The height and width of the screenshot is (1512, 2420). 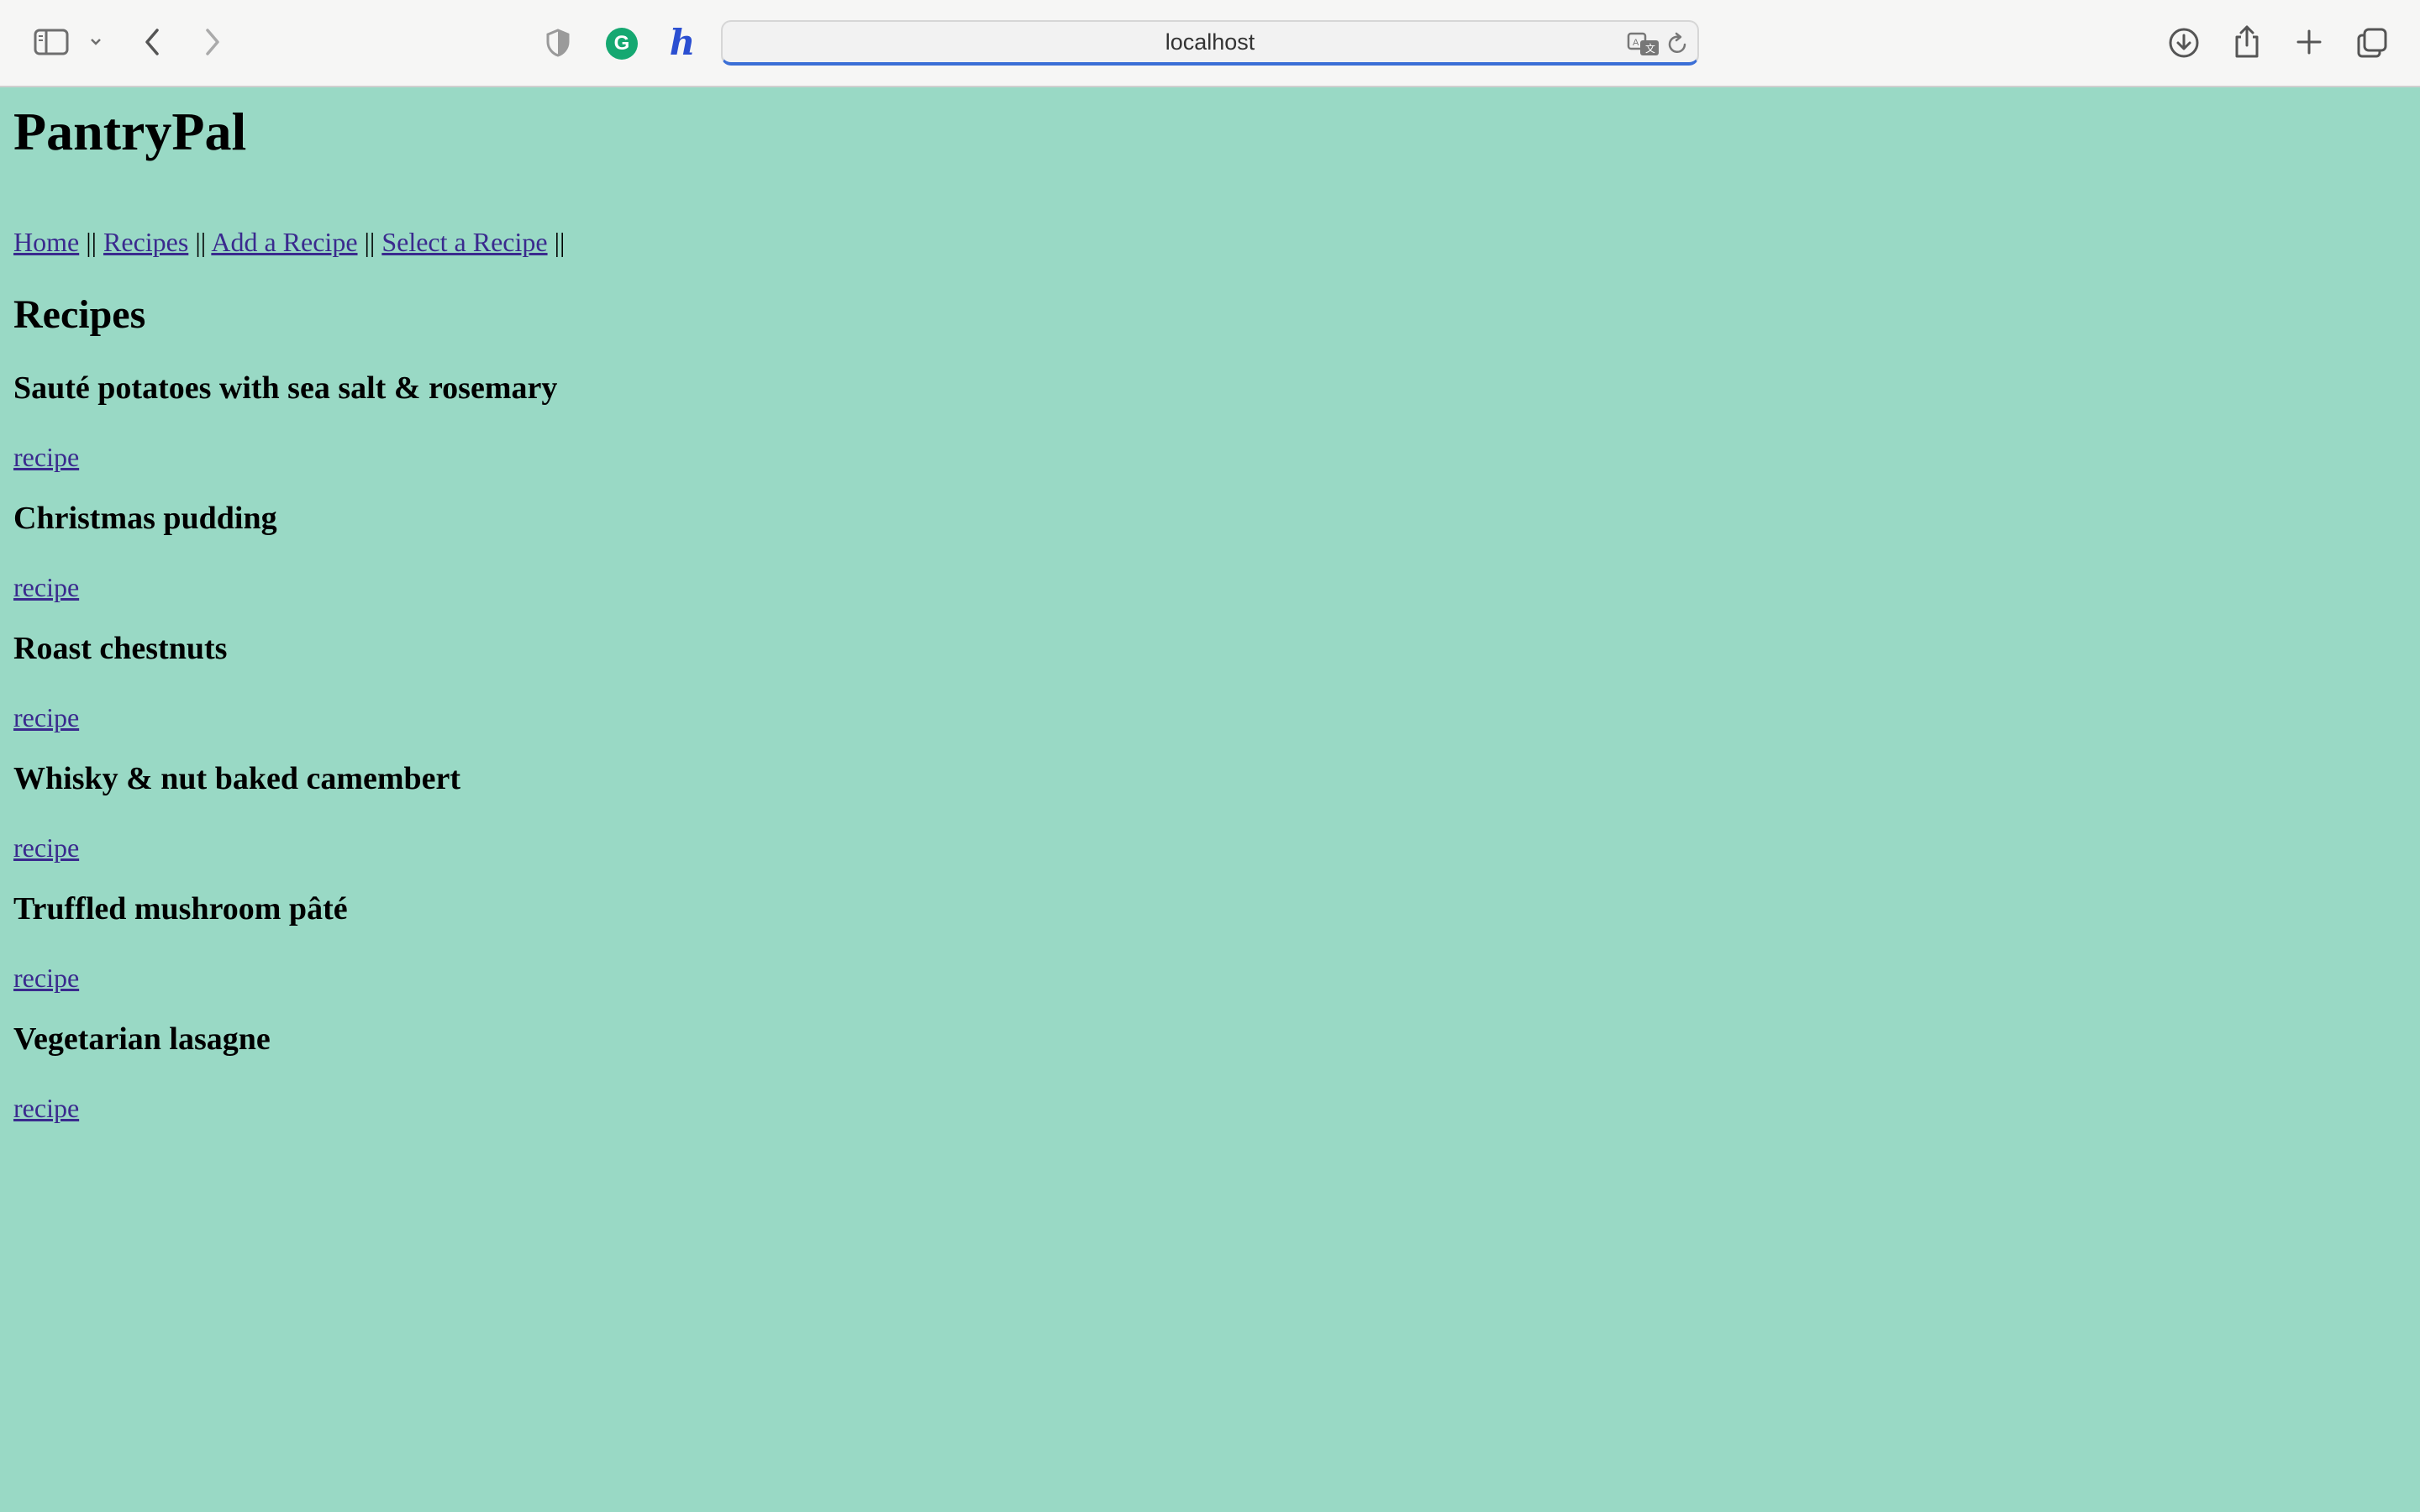 What do you see at coordinates (285, 388) in the screenshot?
I see `recipe-name: Sauté potatoes with sea salt & rosemary` at bounding box center [285, 388].